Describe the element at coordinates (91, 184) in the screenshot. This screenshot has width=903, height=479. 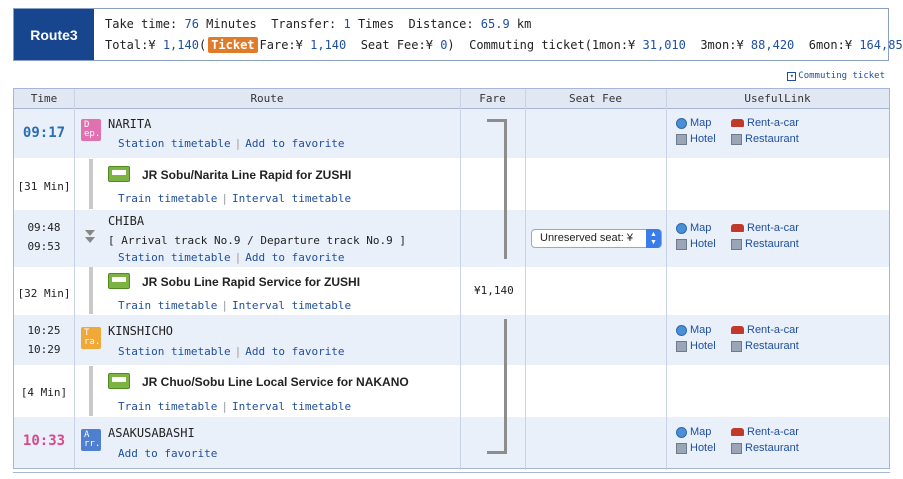
I see `train-line-bar` at that location.